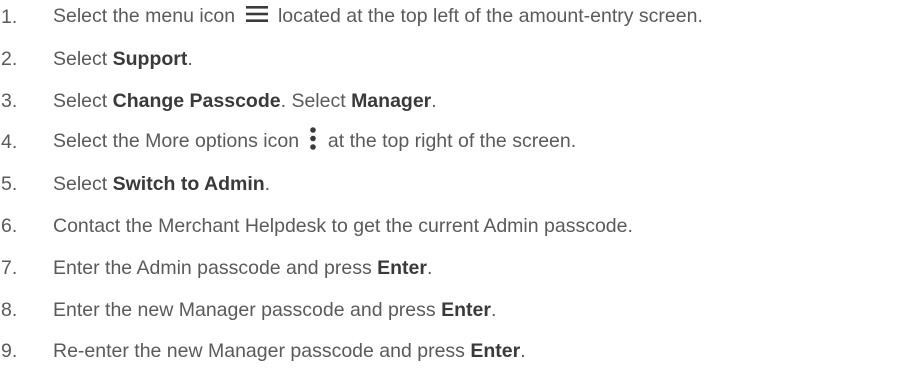  I want to click on step-prefix: Enter the new Manager passcode and press, so click(247, 309).